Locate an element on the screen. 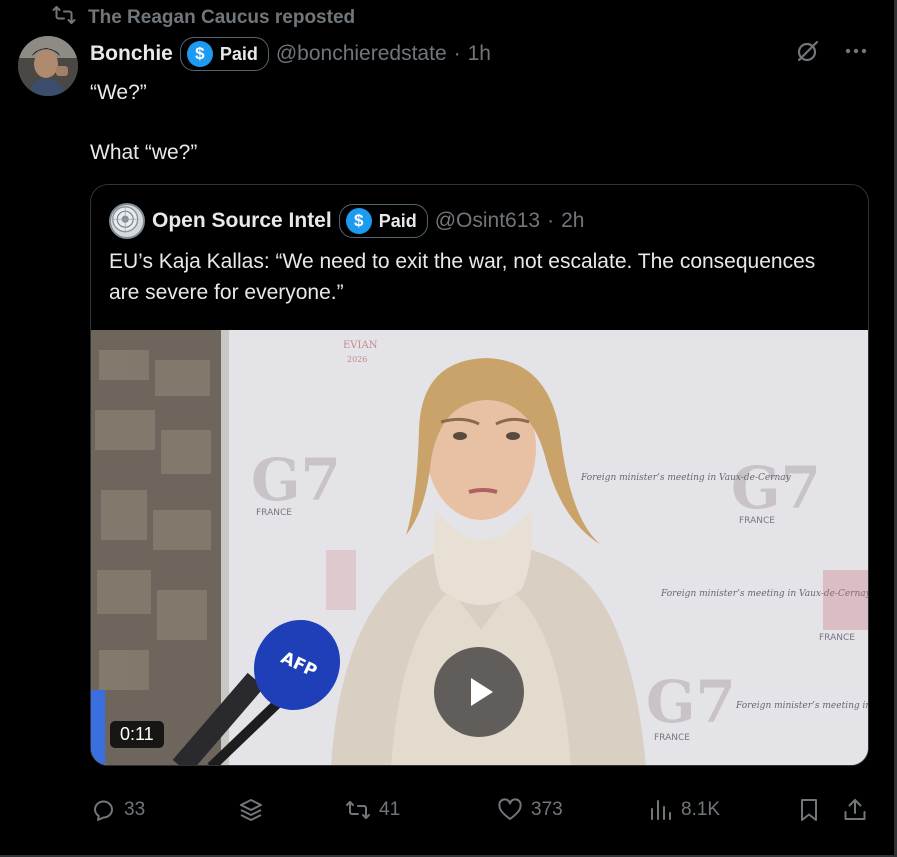 Image resolution: width=897 pixels, height=857 pixels. grok-icon is located at coordinates (808, 51).